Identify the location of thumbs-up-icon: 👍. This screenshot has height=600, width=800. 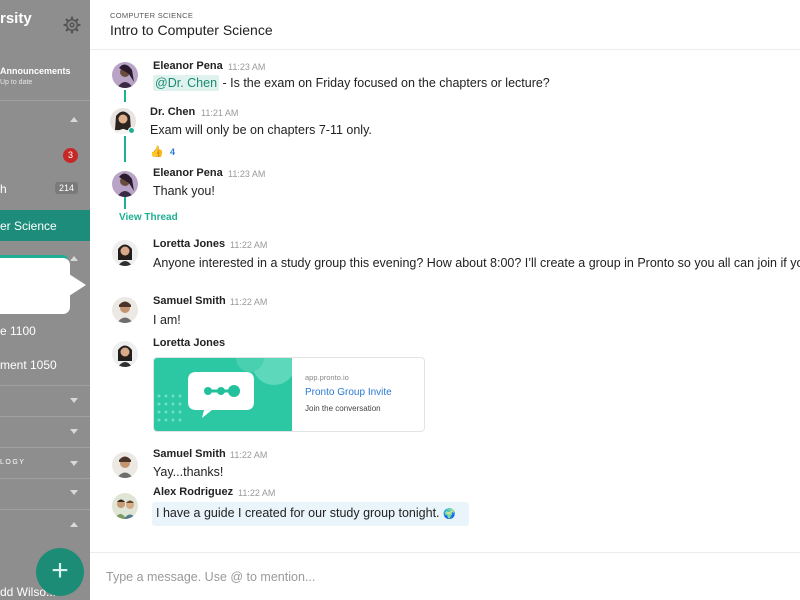
(157, 151).